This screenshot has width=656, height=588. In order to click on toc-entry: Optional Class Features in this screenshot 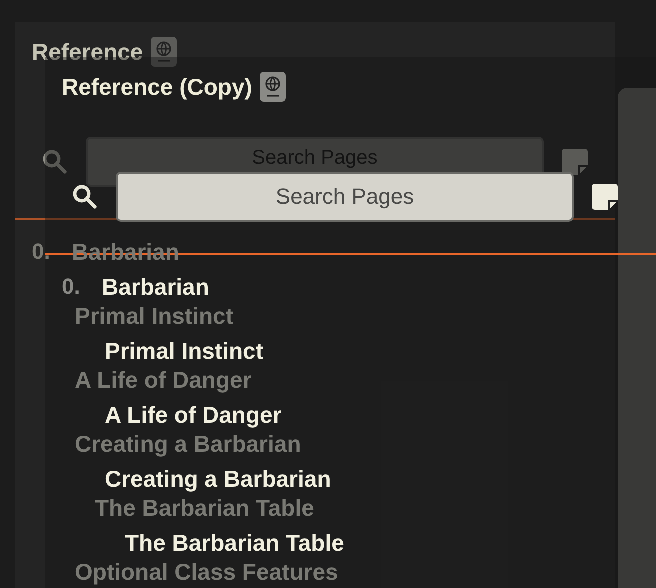, I will do `click(206, 572)`.